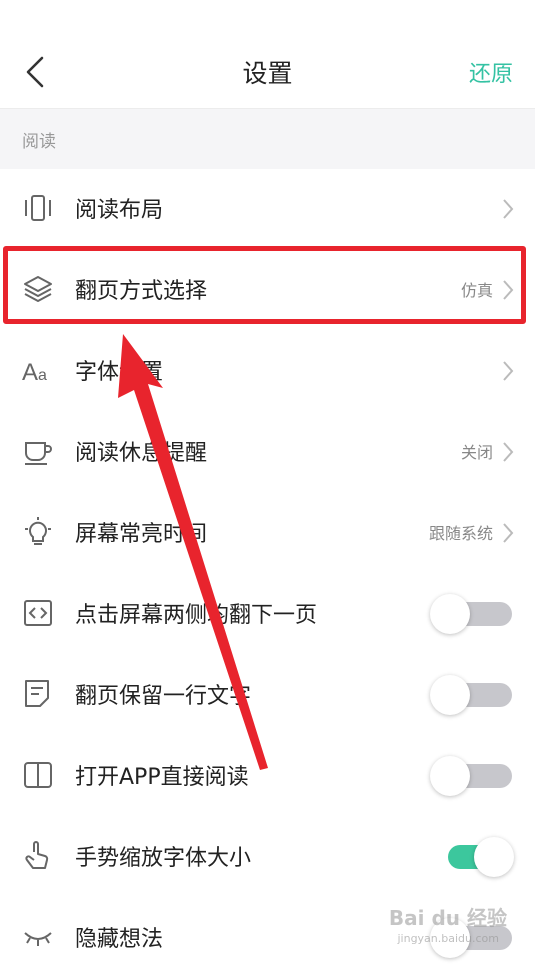 This screenshot has width=535, height=978. What do you see at coordinates (448, 938) in the screenshot?
I see `watermark-sub: jingyan.baidu.com` at bounding box center [448, 938].